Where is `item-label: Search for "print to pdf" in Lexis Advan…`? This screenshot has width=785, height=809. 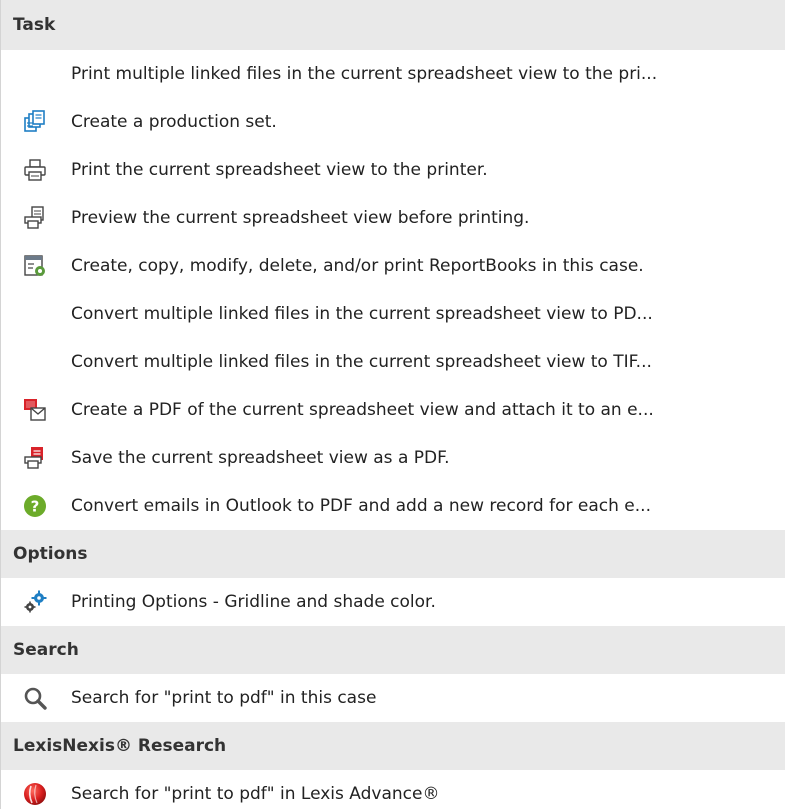 item-label: Search for "print to pdf" in Lexis Advan… is located at coordinates (255, 794).